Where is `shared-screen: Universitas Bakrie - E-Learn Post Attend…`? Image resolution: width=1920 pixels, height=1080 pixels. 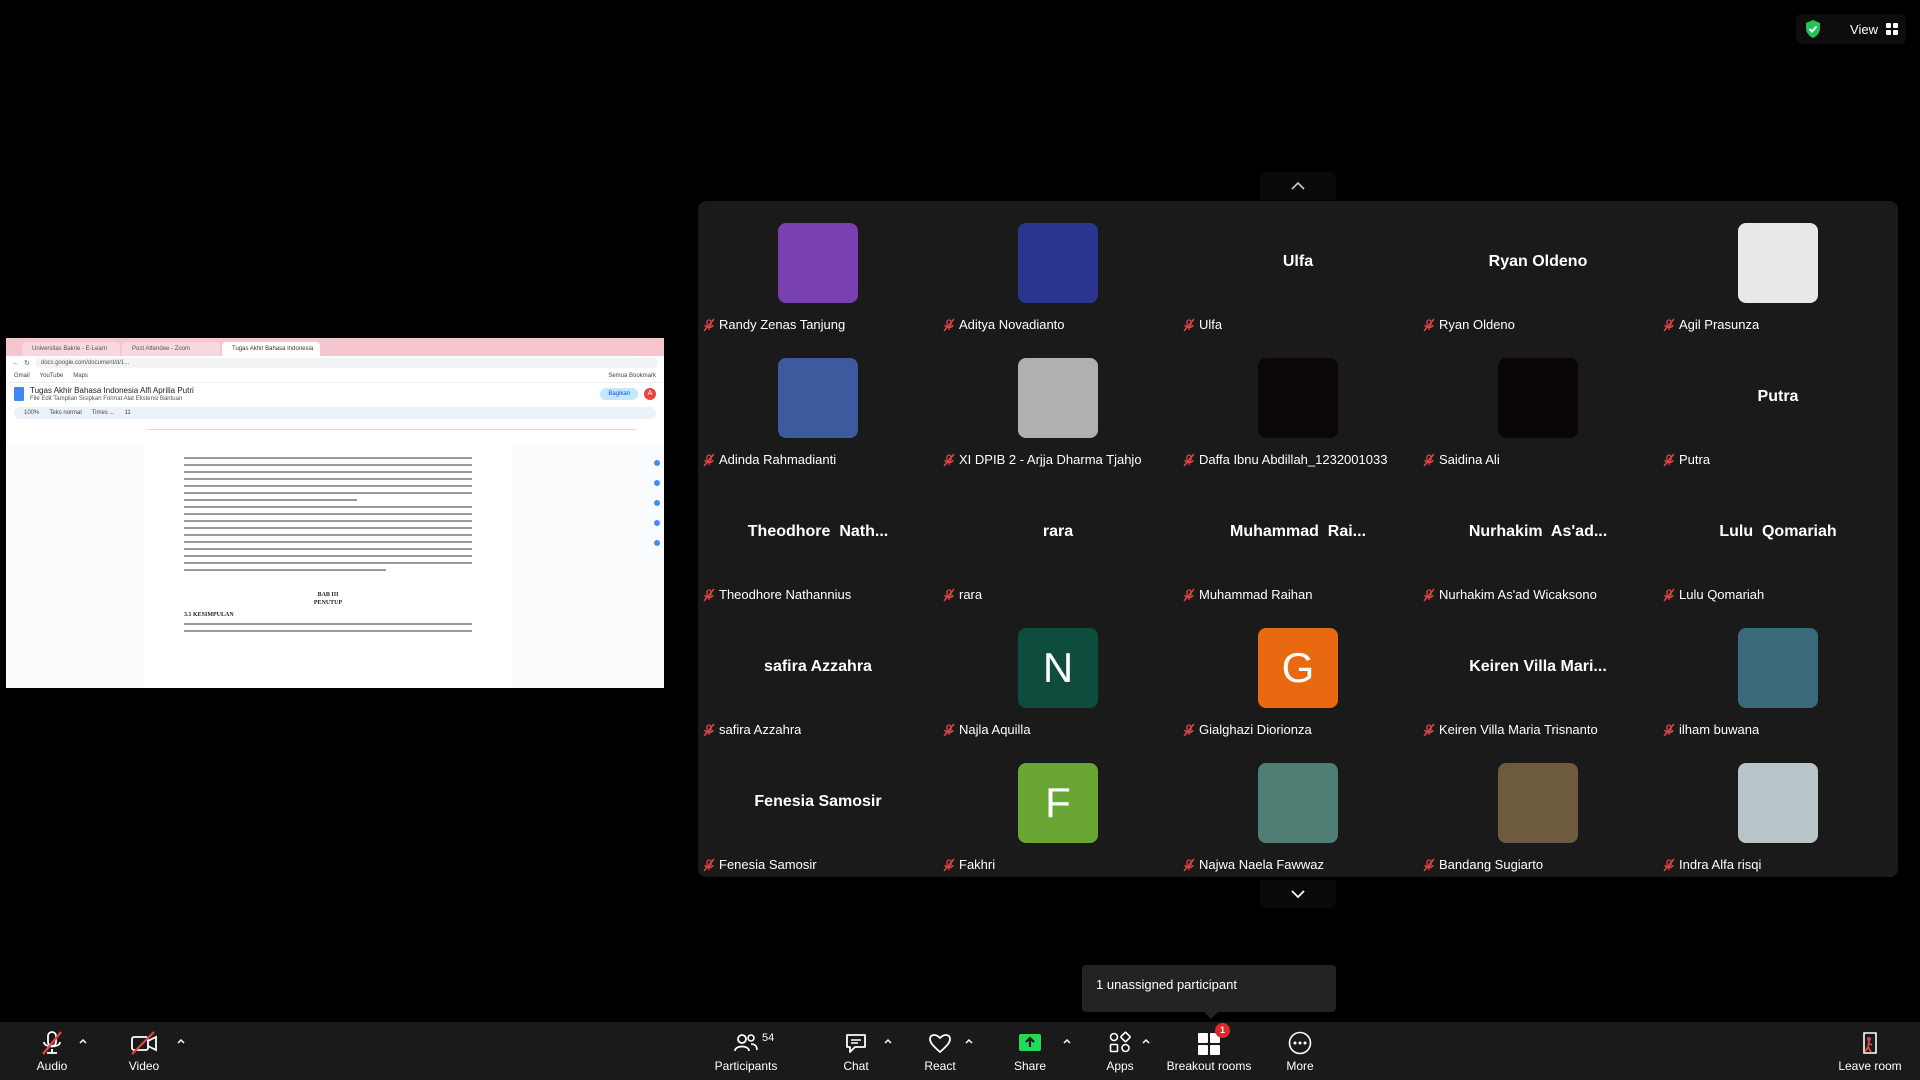 shared-screen: Universitas Bakrie - E-Learn Post Attend… is located at coordinates (335, 513).